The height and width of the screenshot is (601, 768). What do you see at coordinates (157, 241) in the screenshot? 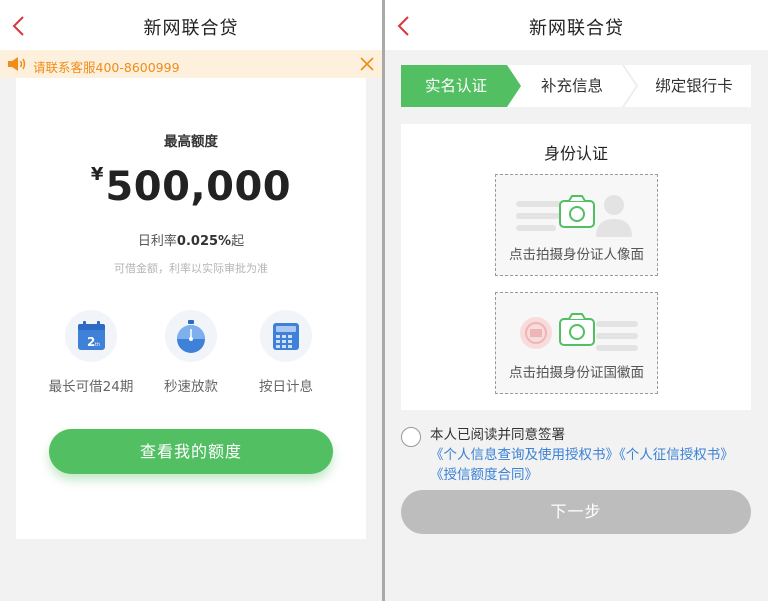
I see `rate-prefix: 日利率` at bounding box center [157, 241].